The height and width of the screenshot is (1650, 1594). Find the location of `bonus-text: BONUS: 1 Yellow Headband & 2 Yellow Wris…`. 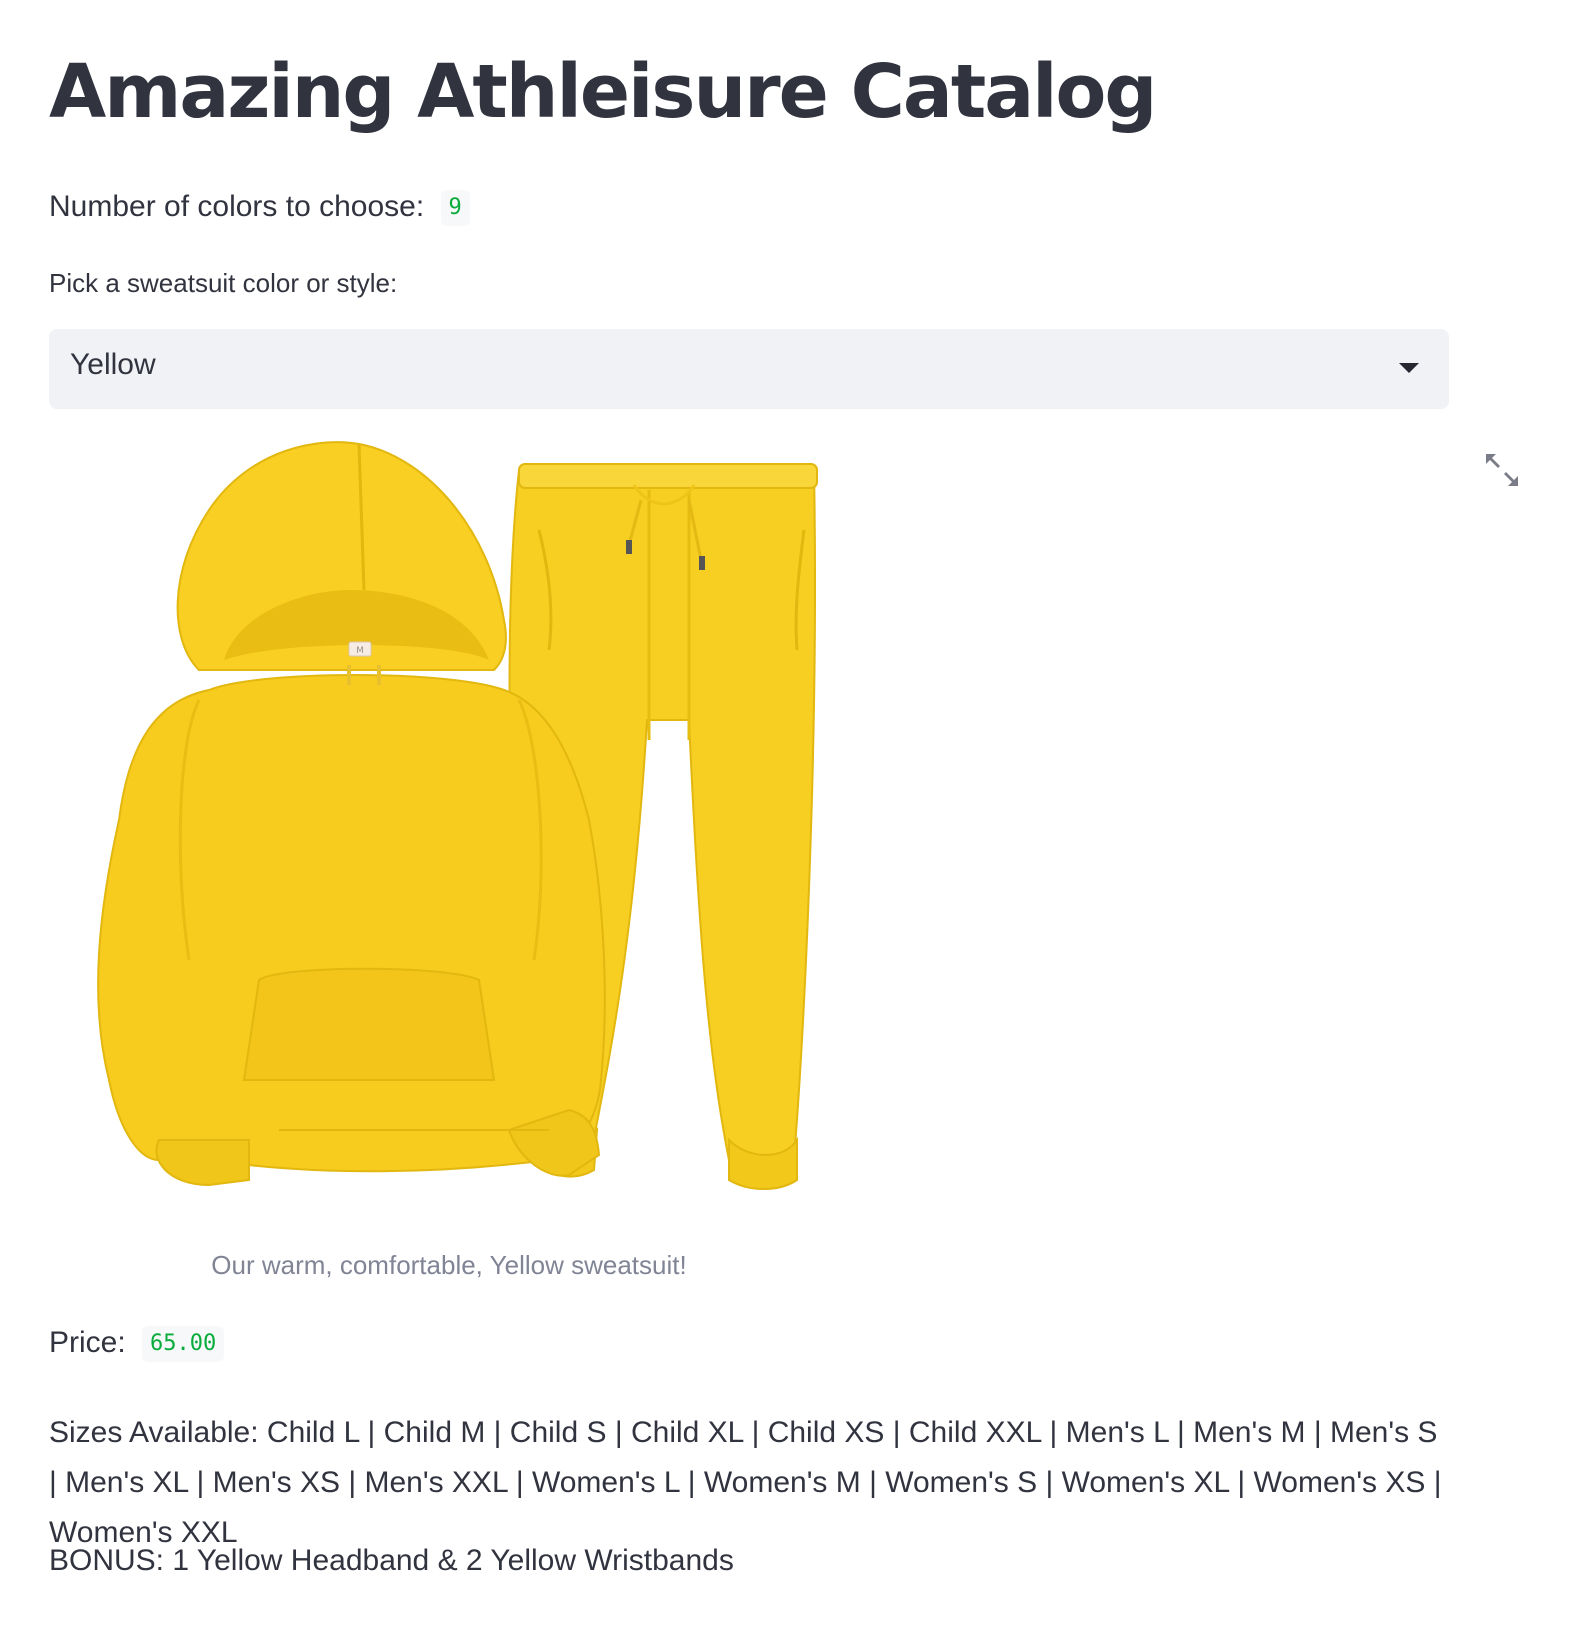

bonus-text: BONUS: 1 Yellow Headband & 2 Yellow Wris… is located at coordinates (391, 1560).